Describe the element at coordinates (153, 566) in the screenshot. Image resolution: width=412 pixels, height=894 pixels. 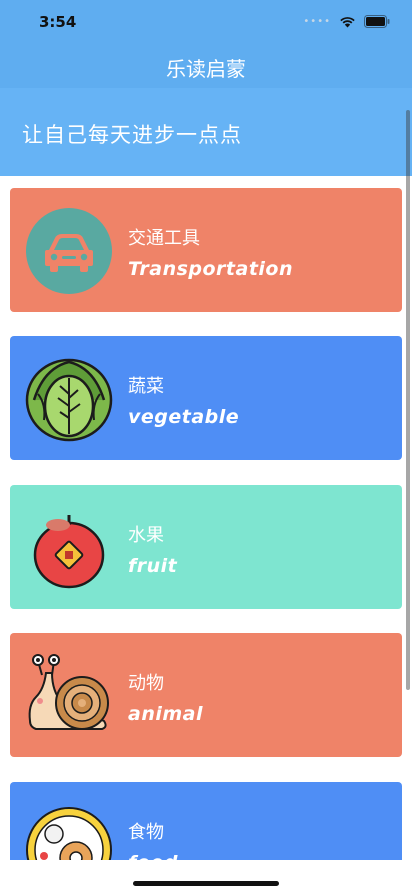
I see `category-name-en: fruit` at that location.